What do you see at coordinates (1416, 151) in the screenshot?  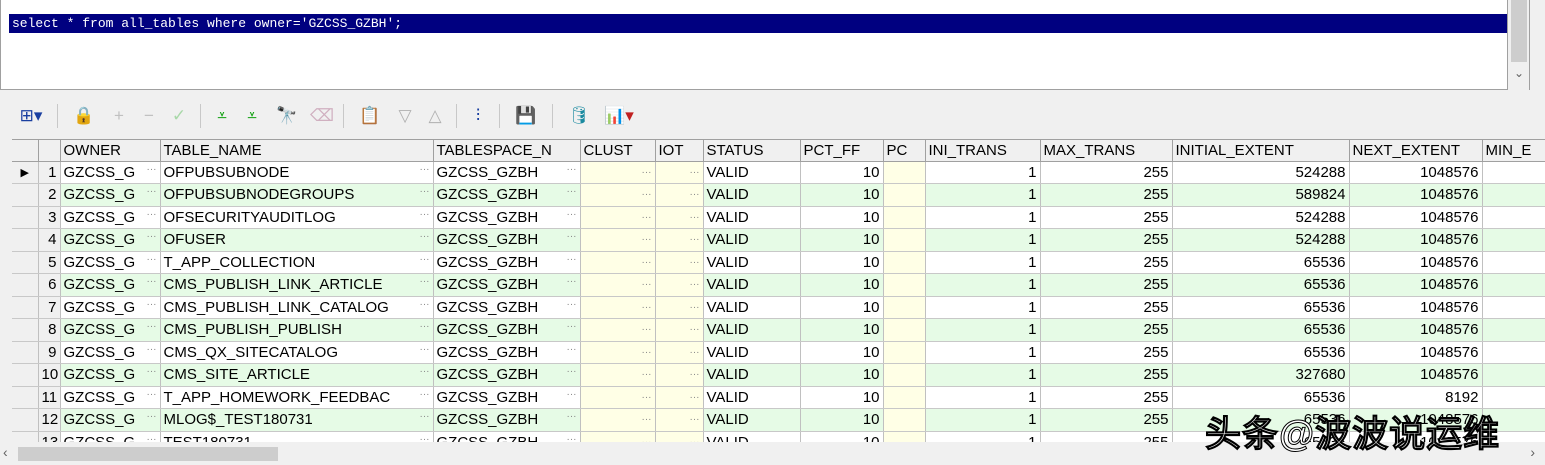 I see `column-header-next_extent: NEXT_EXTENT` at bounding box center [1416, 151].